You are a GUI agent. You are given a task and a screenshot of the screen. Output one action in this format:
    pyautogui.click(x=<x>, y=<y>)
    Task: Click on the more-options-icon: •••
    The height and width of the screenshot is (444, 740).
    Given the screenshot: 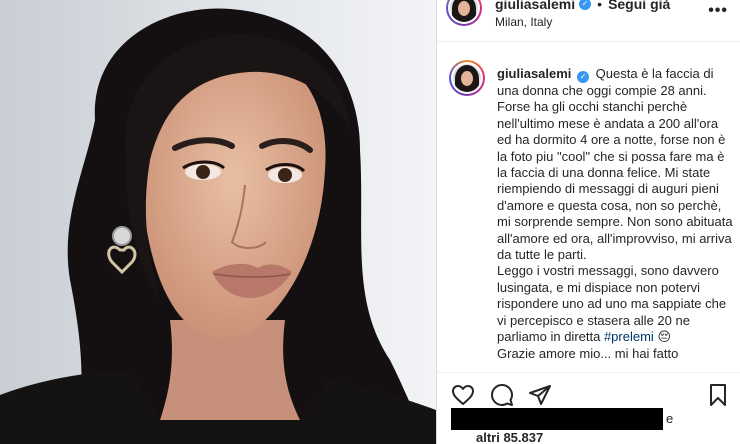 What is the action you would take?
    pyautogui.click(x=718, y=11)
    